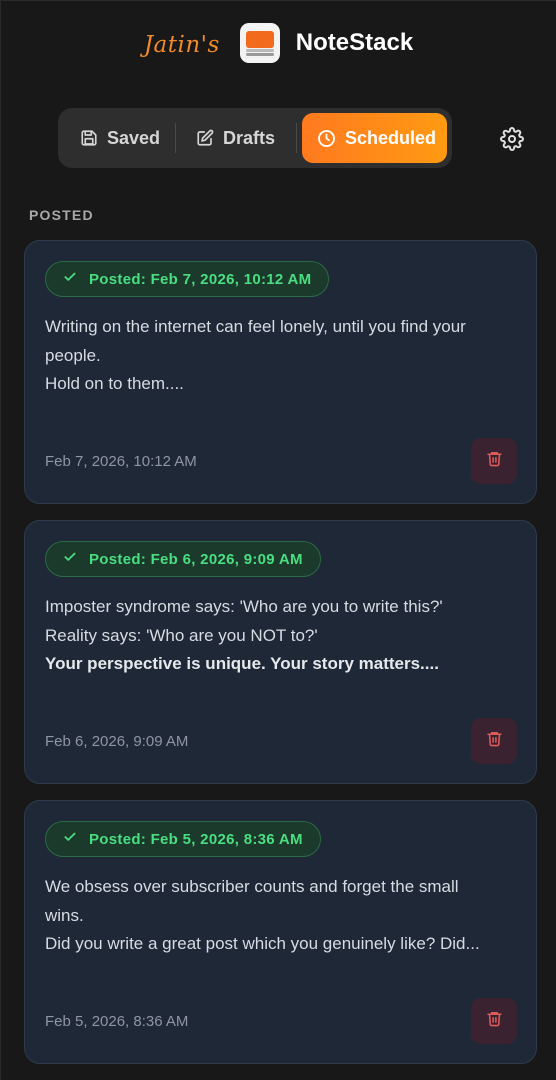  I want to click on post-timestamp: Feb 5, 2026, 8:36 AM, so click(117, 1021).